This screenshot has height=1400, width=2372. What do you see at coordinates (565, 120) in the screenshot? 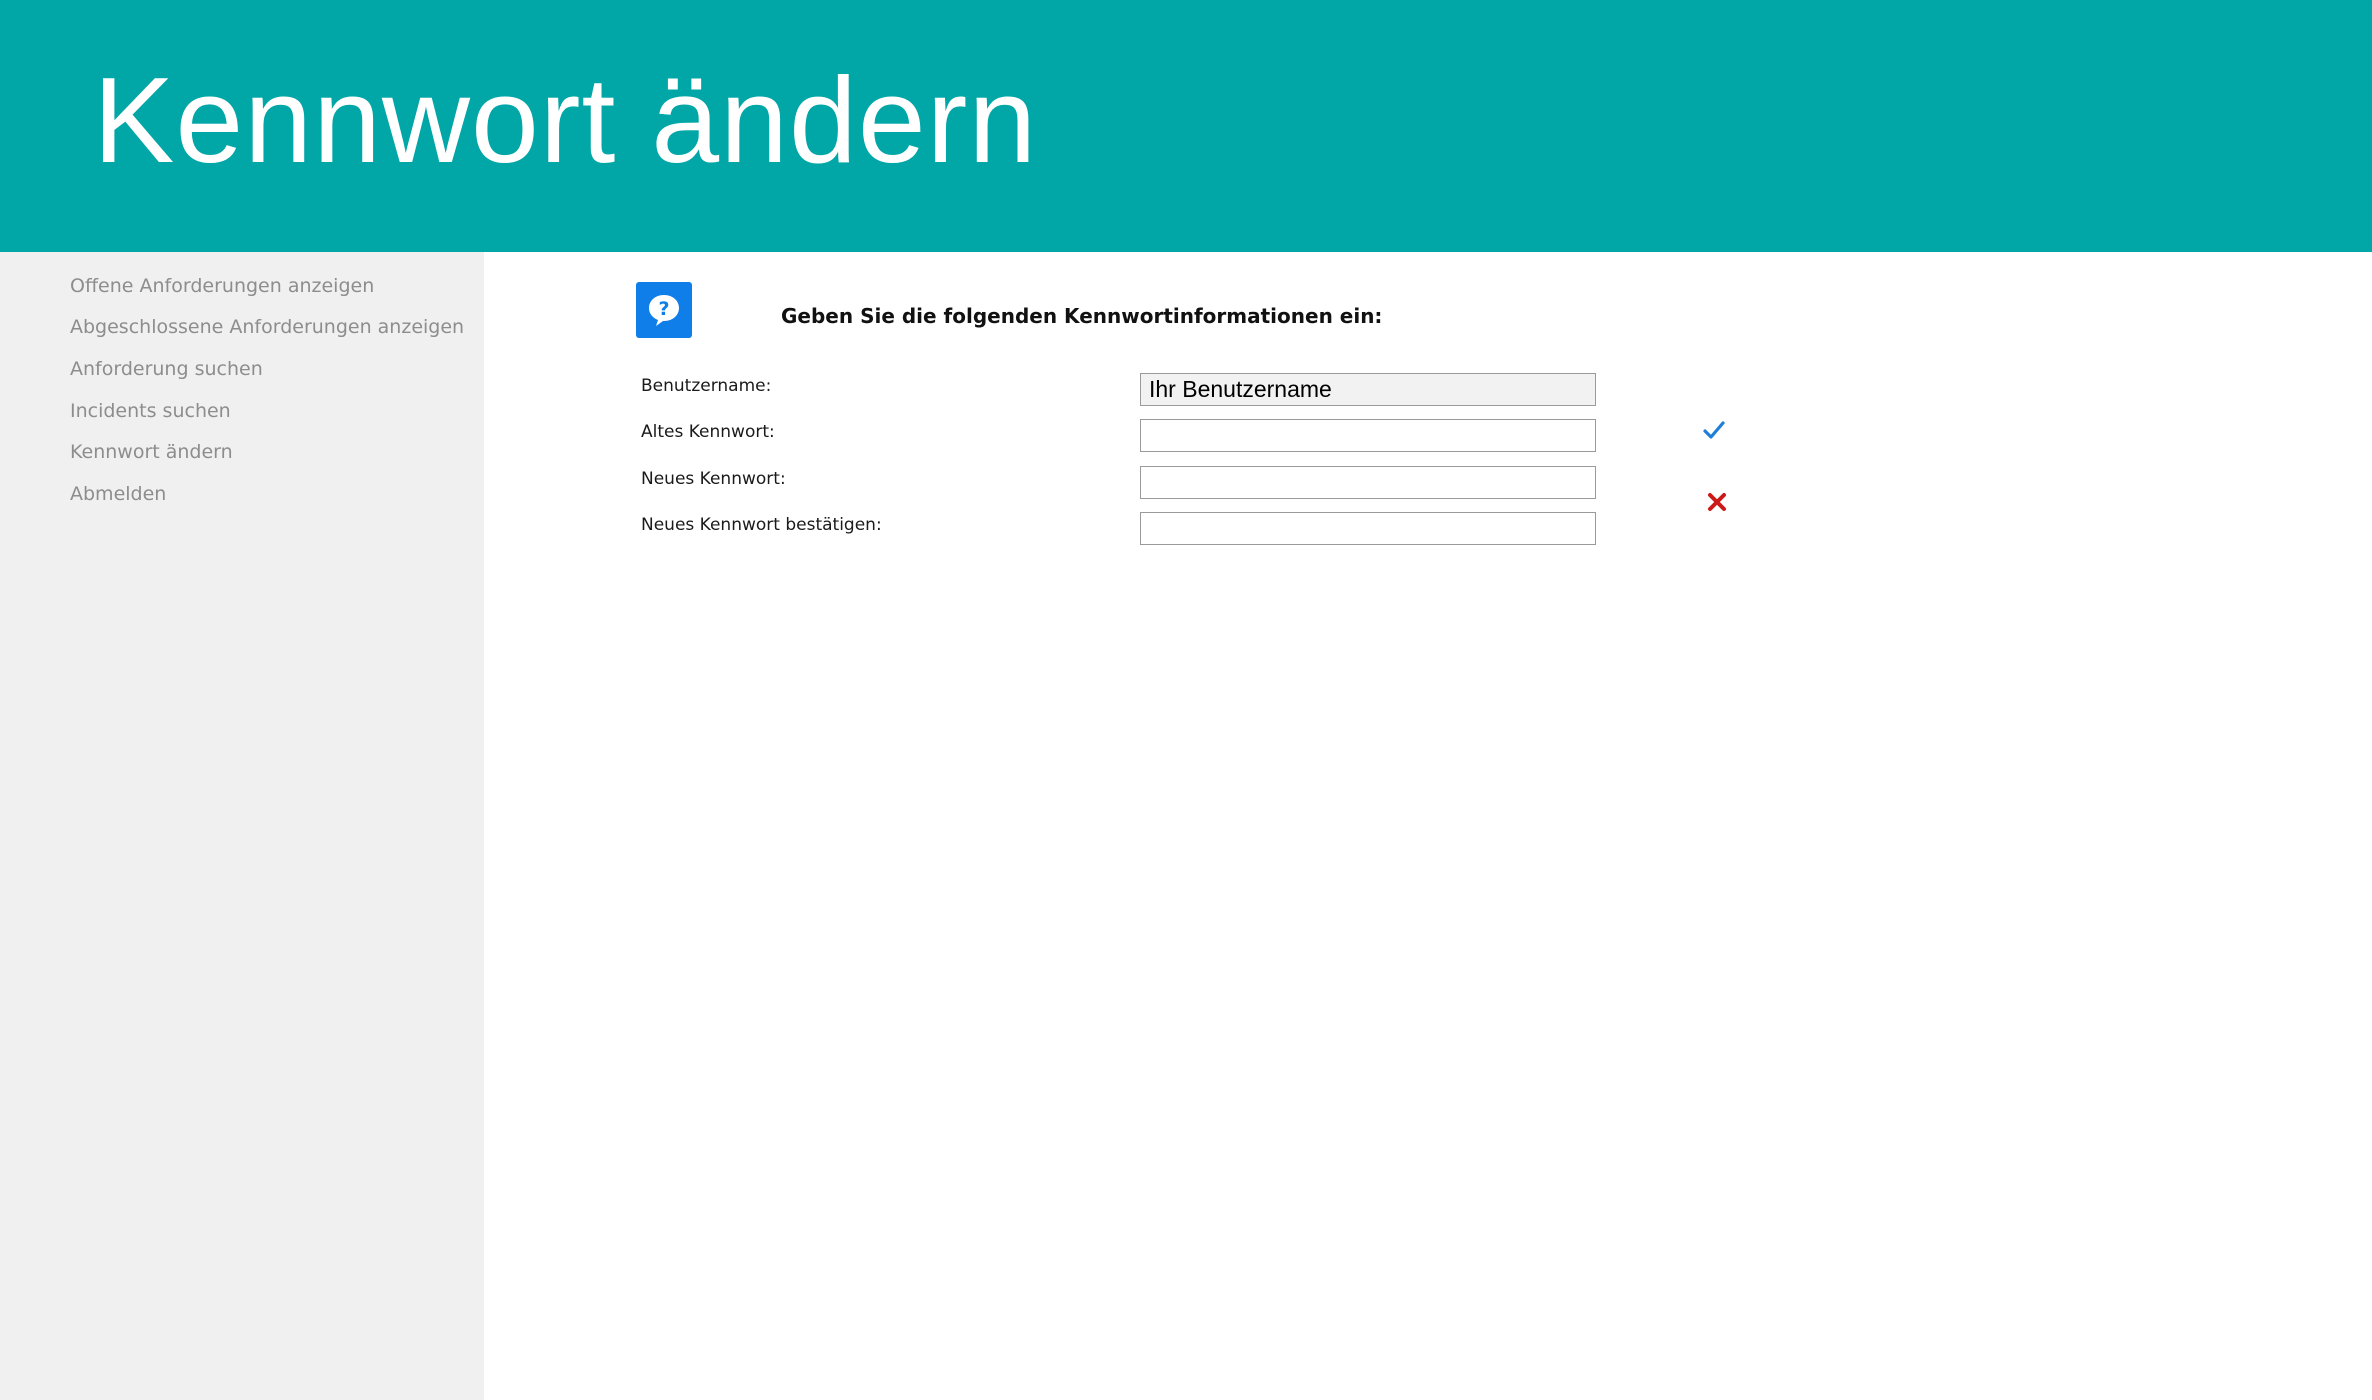
I see `page-title: Kennwort ändern` at bounding box center [565, 120].